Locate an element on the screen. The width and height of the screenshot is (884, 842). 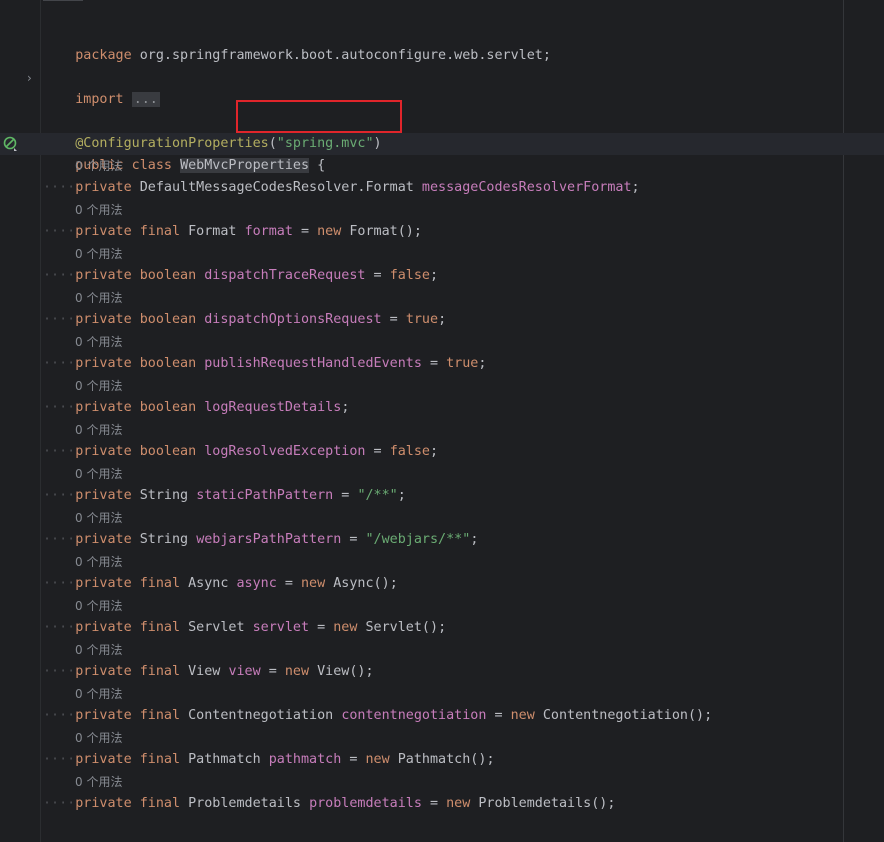
package-keyword: package is located at coordinates (103, 55).